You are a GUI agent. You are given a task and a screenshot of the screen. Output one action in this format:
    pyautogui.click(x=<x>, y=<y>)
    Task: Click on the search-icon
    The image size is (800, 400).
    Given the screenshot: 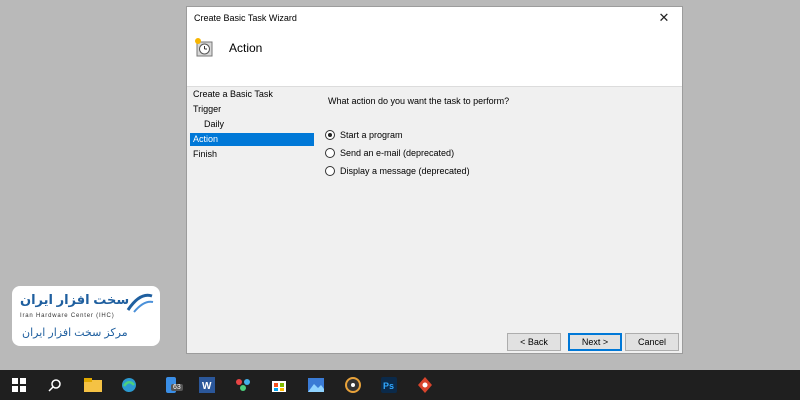 What is the action you would take?
    pyautogui.click(x=55, y=385)
    